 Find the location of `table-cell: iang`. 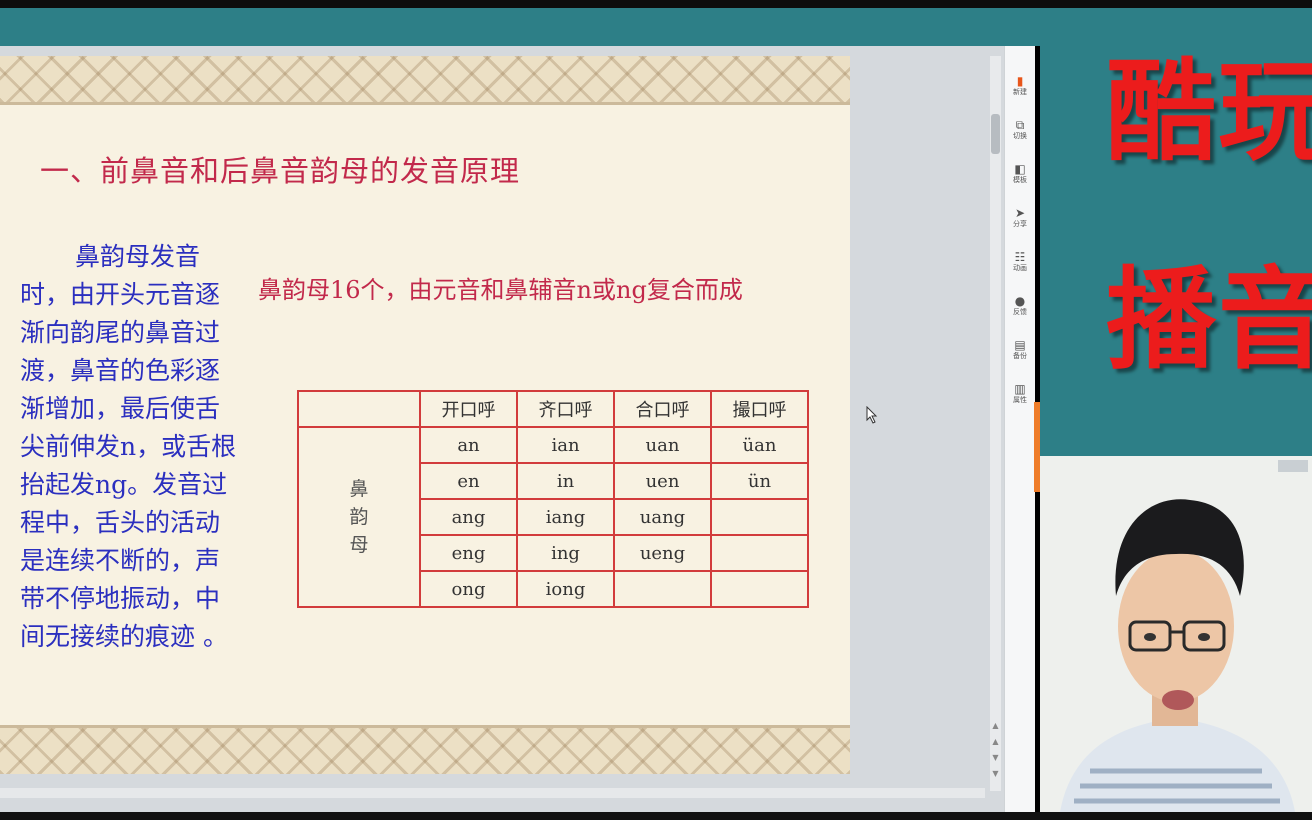

table-cell: iang is located at coordinates (565, 517).